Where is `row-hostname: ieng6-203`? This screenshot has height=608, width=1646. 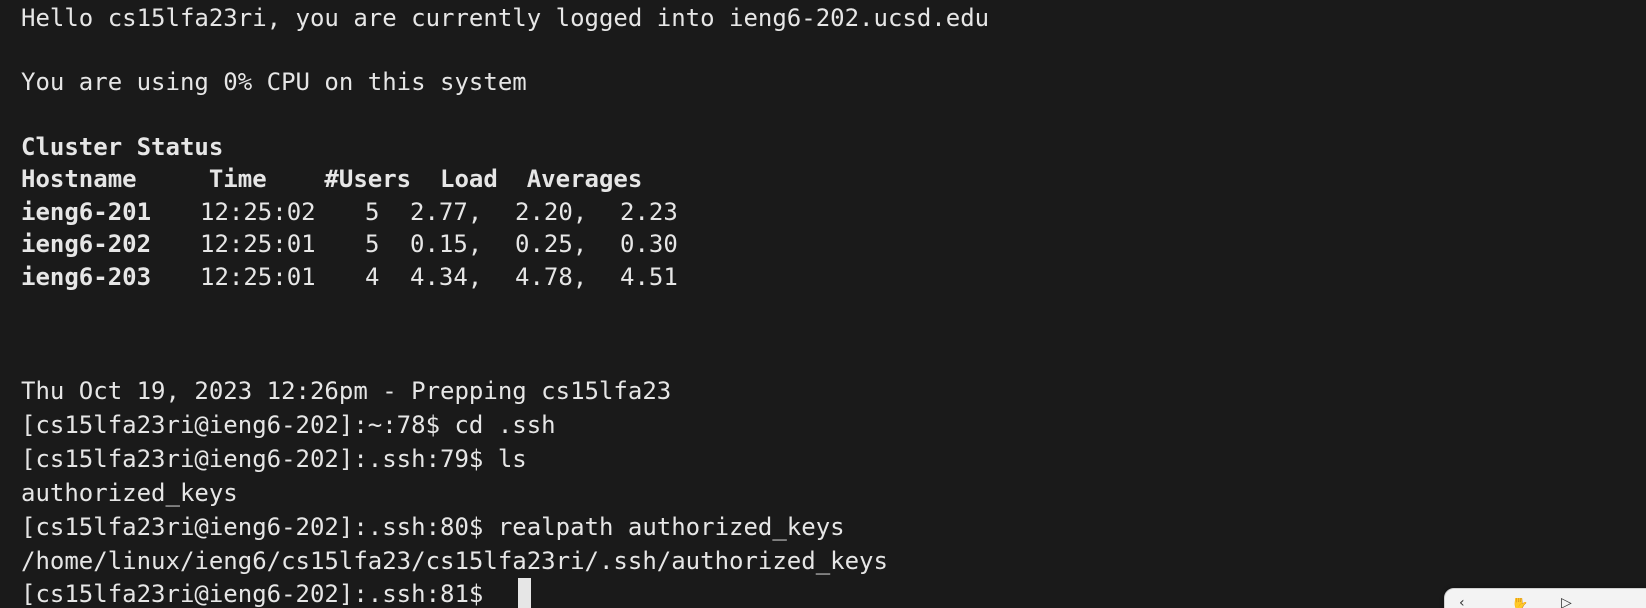 row-hostname: ieng6-203 is located at coordinates (86, 277).